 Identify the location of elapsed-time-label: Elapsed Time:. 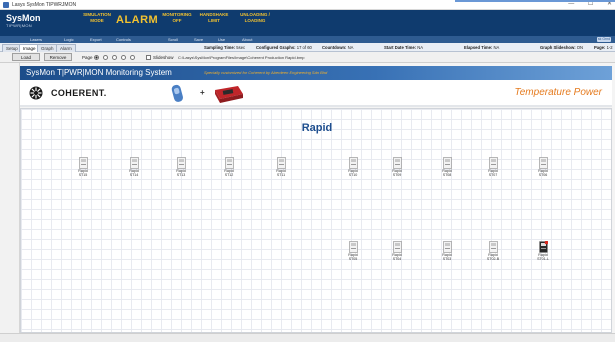
(478, 47).